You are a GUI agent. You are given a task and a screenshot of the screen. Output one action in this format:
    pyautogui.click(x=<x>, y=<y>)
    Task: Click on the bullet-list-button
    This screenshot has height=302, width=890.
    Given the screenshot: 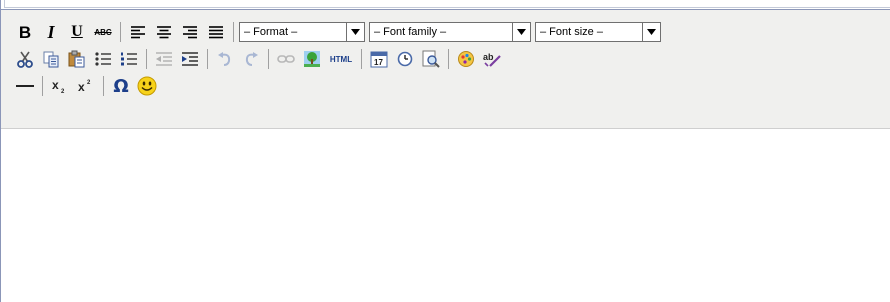 What is the action you would take?
    pyautogui.click(x=103, y=59)
    